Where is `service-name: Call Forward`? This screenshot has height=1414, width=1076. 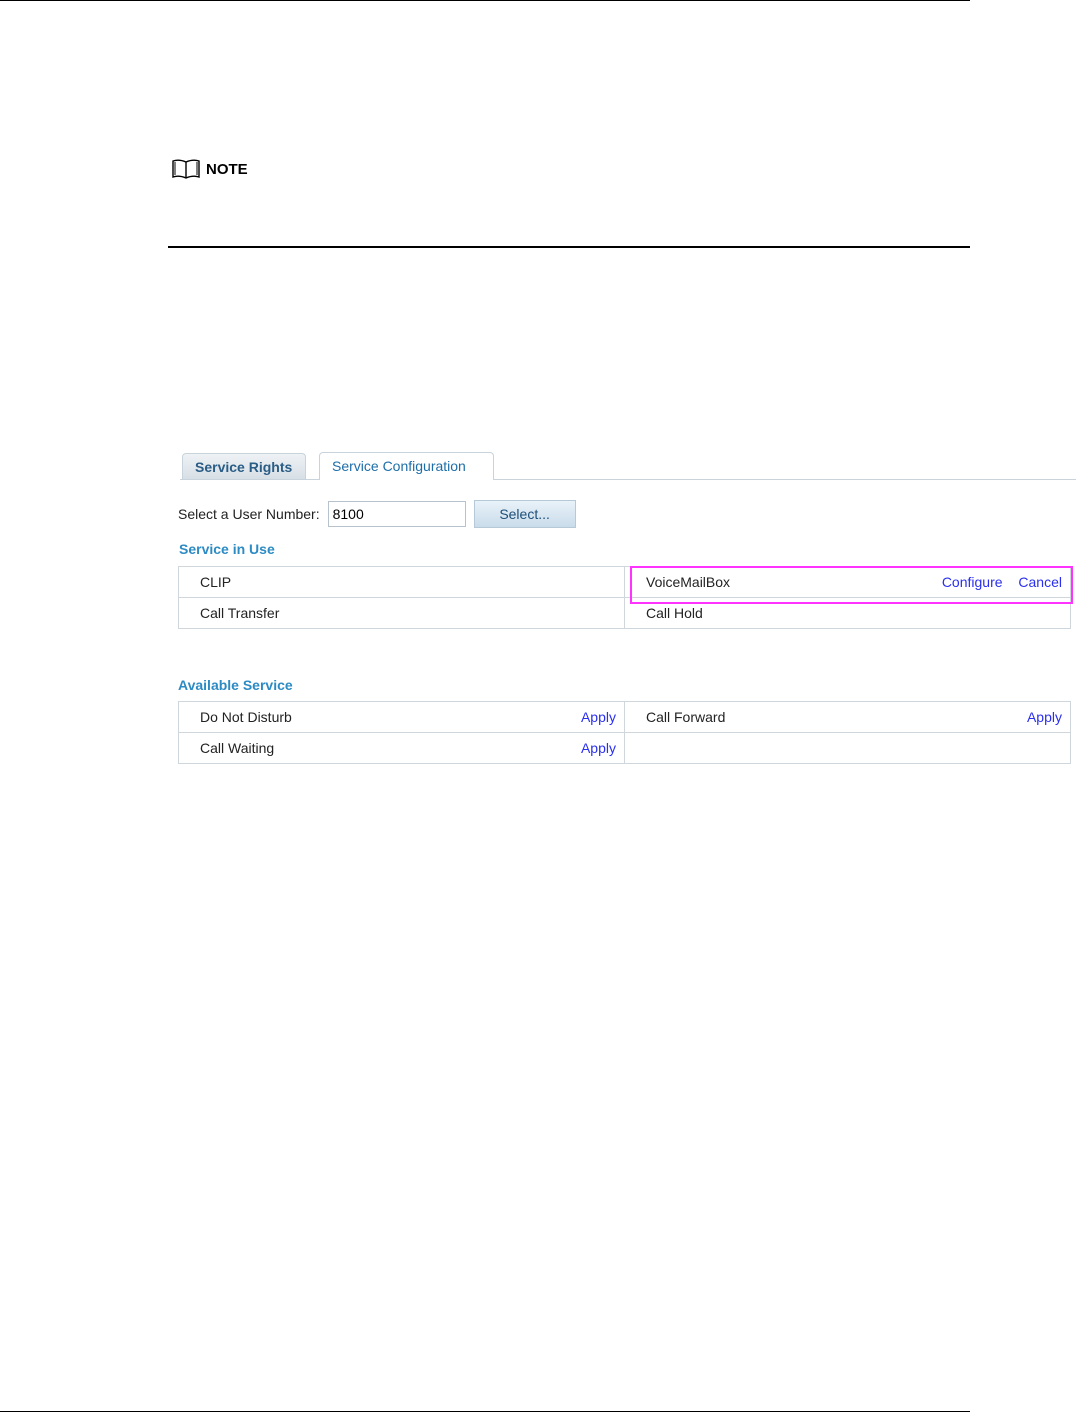
service-name: Call Forward is located at coordinates (686, 717).